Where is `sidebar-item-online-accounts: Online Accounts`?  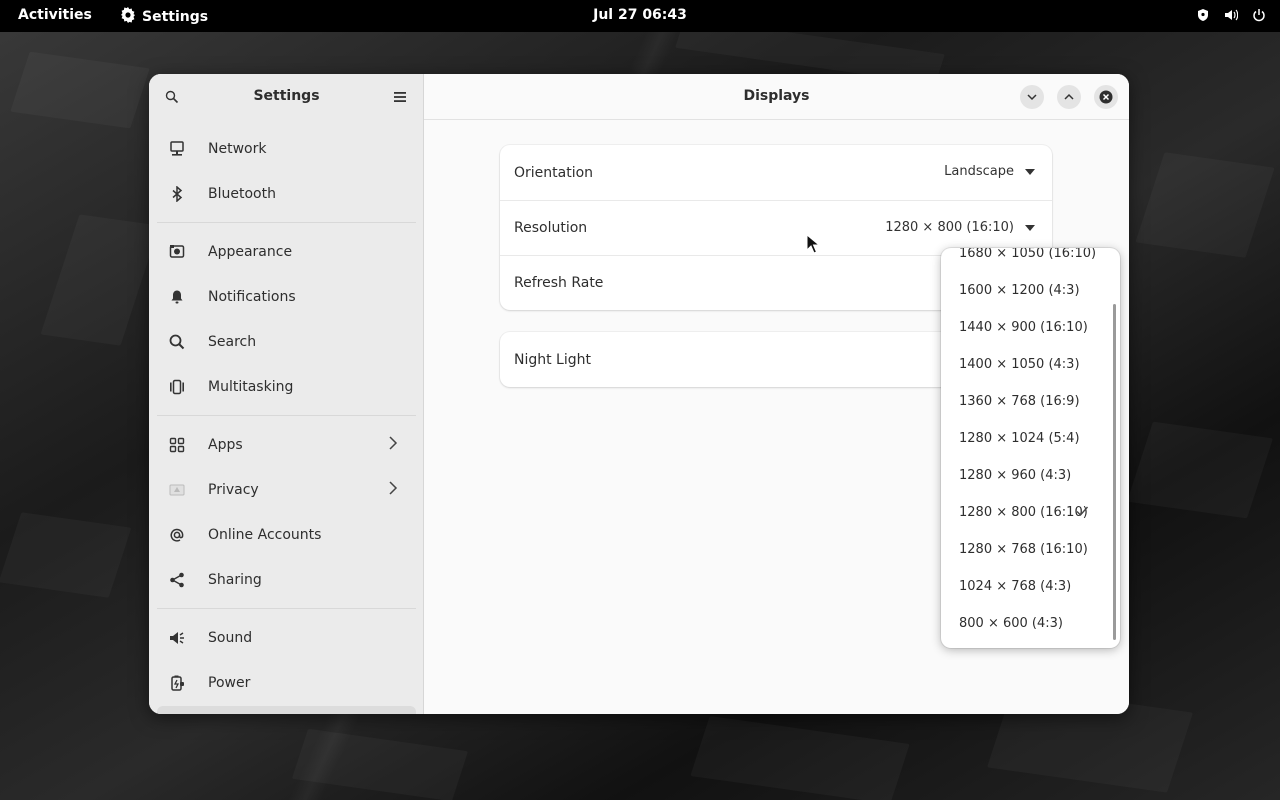
sidebar-item-online-accounts: Online Accounts is located at coordinates (286, 534).